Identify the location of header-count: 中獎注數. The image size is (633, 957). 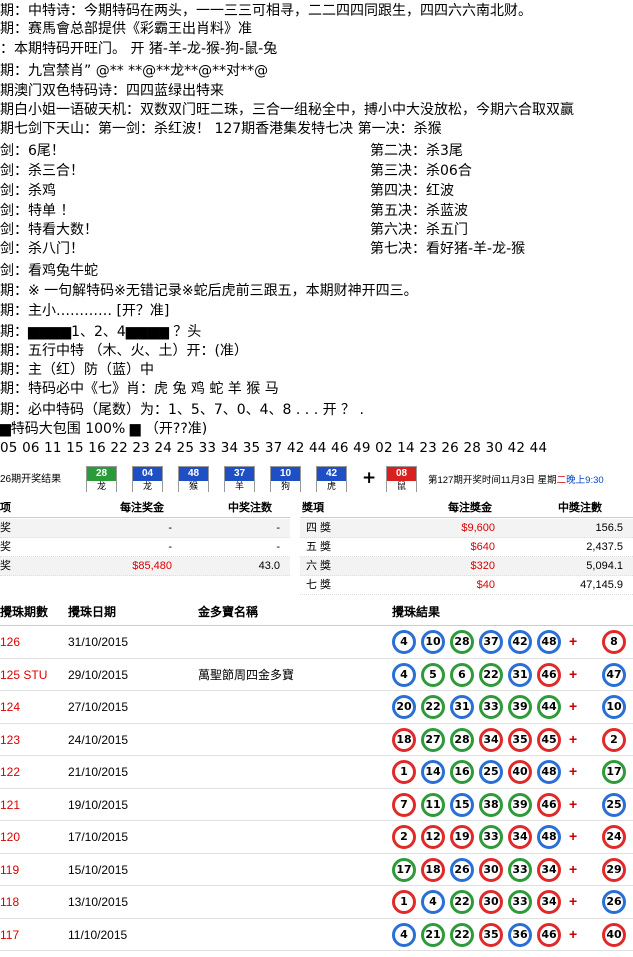
(580, 508).